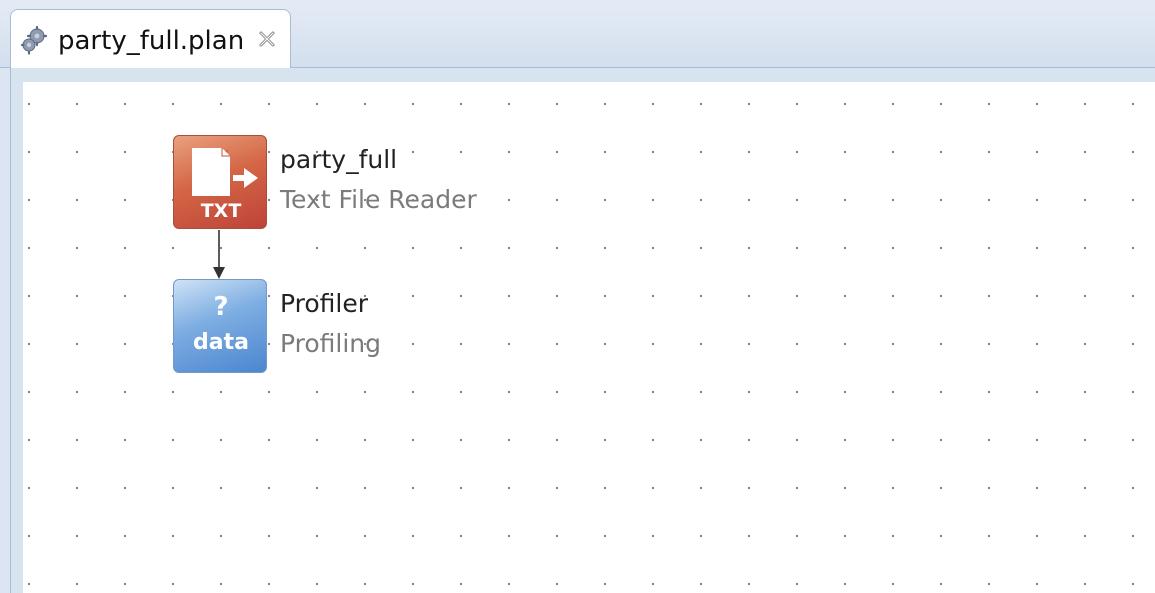  Describe the element at coordinates (220, 326) in the screenshot. I see `profiler-data-icon: ? data` at that location.